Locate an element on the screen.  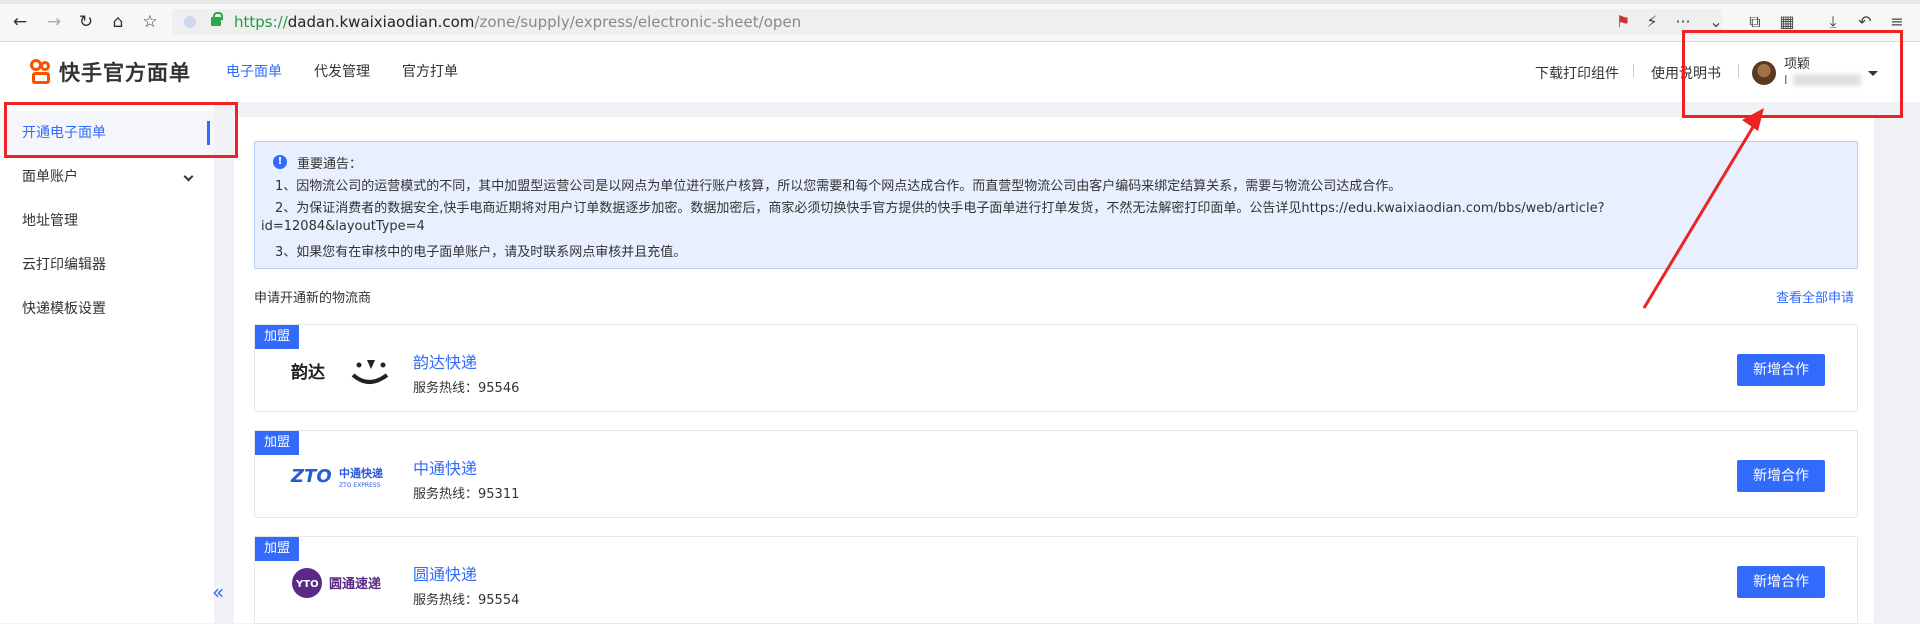
annotation-arrow-icon is located at coordinates (1703, 208).